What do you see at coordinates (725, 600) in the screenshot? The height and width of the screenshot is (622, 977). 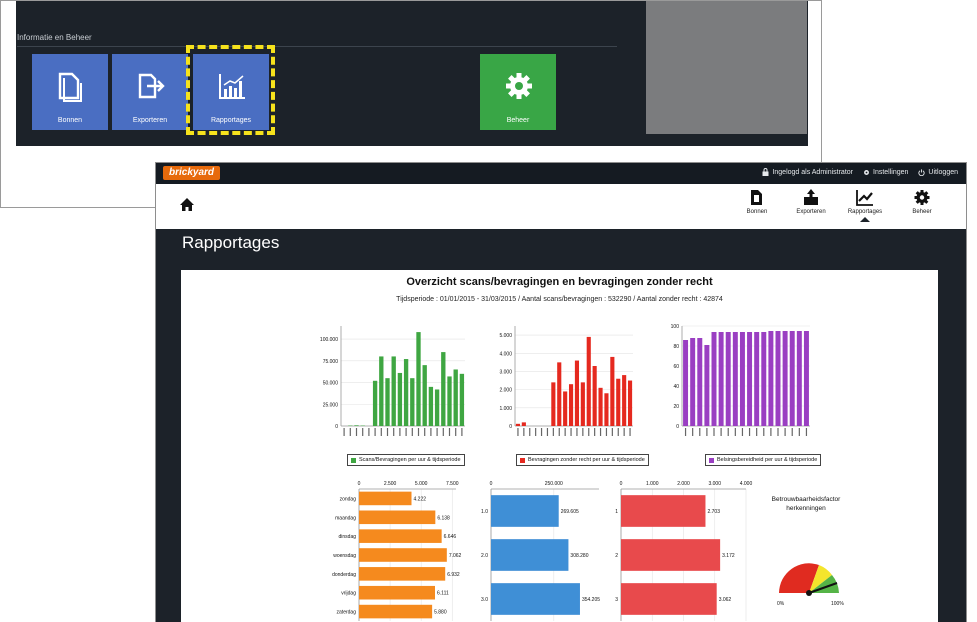 I see `data-label: 3.062` at bounding box center [725, 600].